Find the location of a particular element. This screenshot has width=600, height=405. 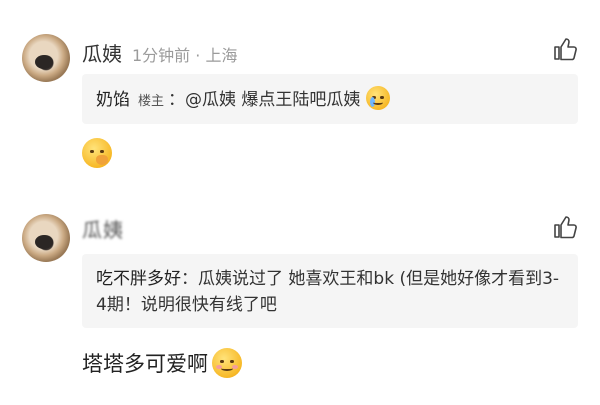

quoted-reply: 奶馅 楼主 ：@瓜姨 爆点王陆吧瓜姨 is located at coordinates (330, 99).